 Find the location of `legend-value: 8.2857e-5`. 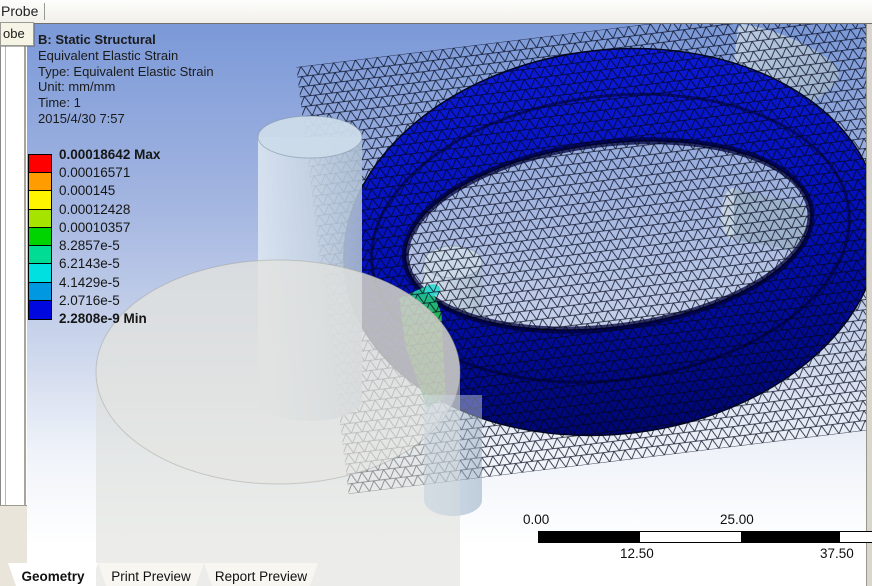

legend-value: 8.2857e-5 is located at coordinates (89, 246).